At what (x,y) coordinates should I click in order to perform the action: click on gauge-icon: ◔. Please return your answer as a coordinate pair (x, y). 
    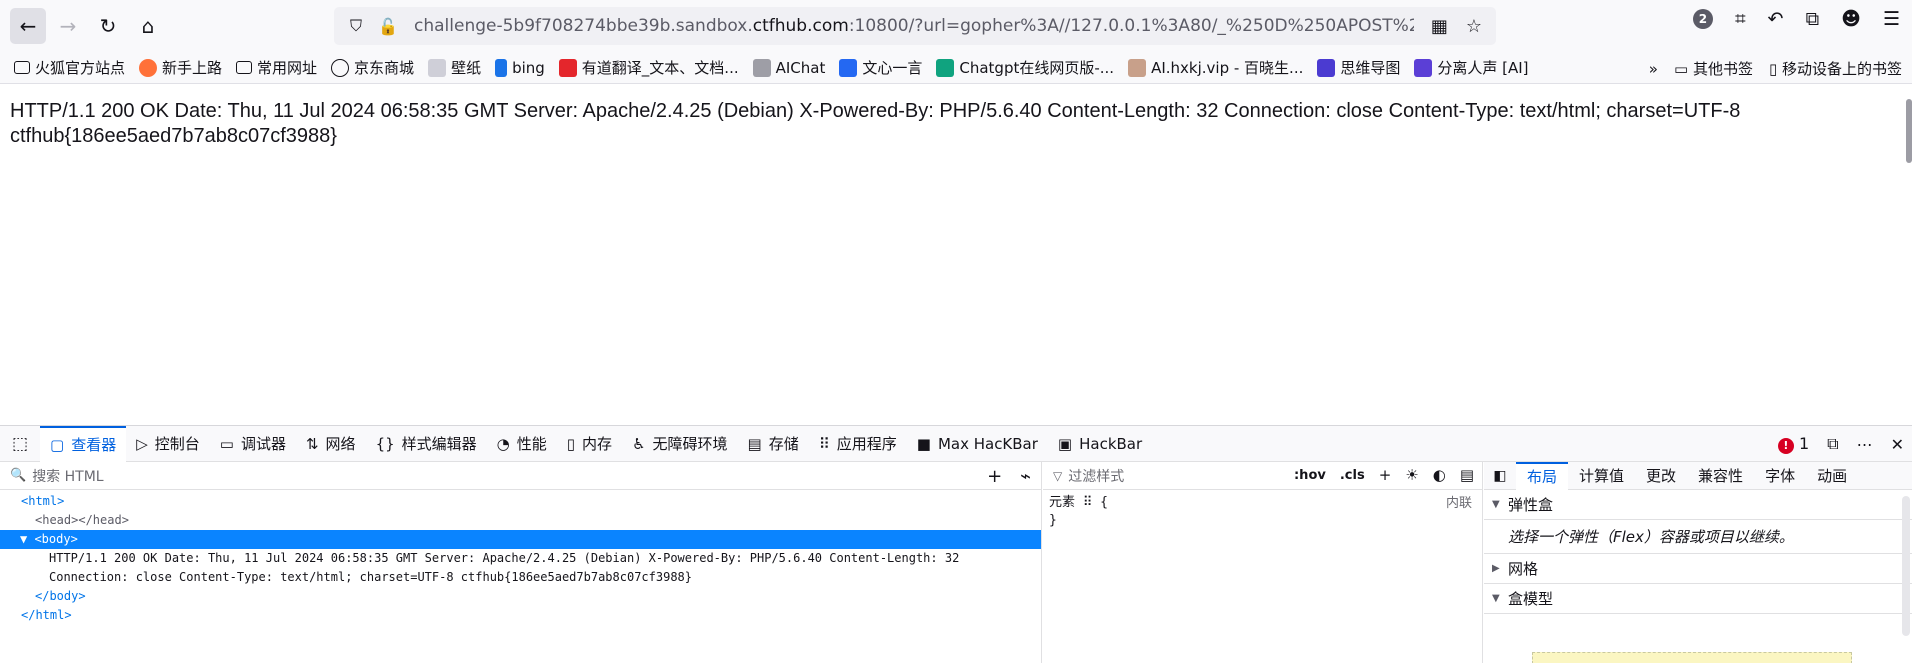
    Looking at the image, I should click on (503, 443).